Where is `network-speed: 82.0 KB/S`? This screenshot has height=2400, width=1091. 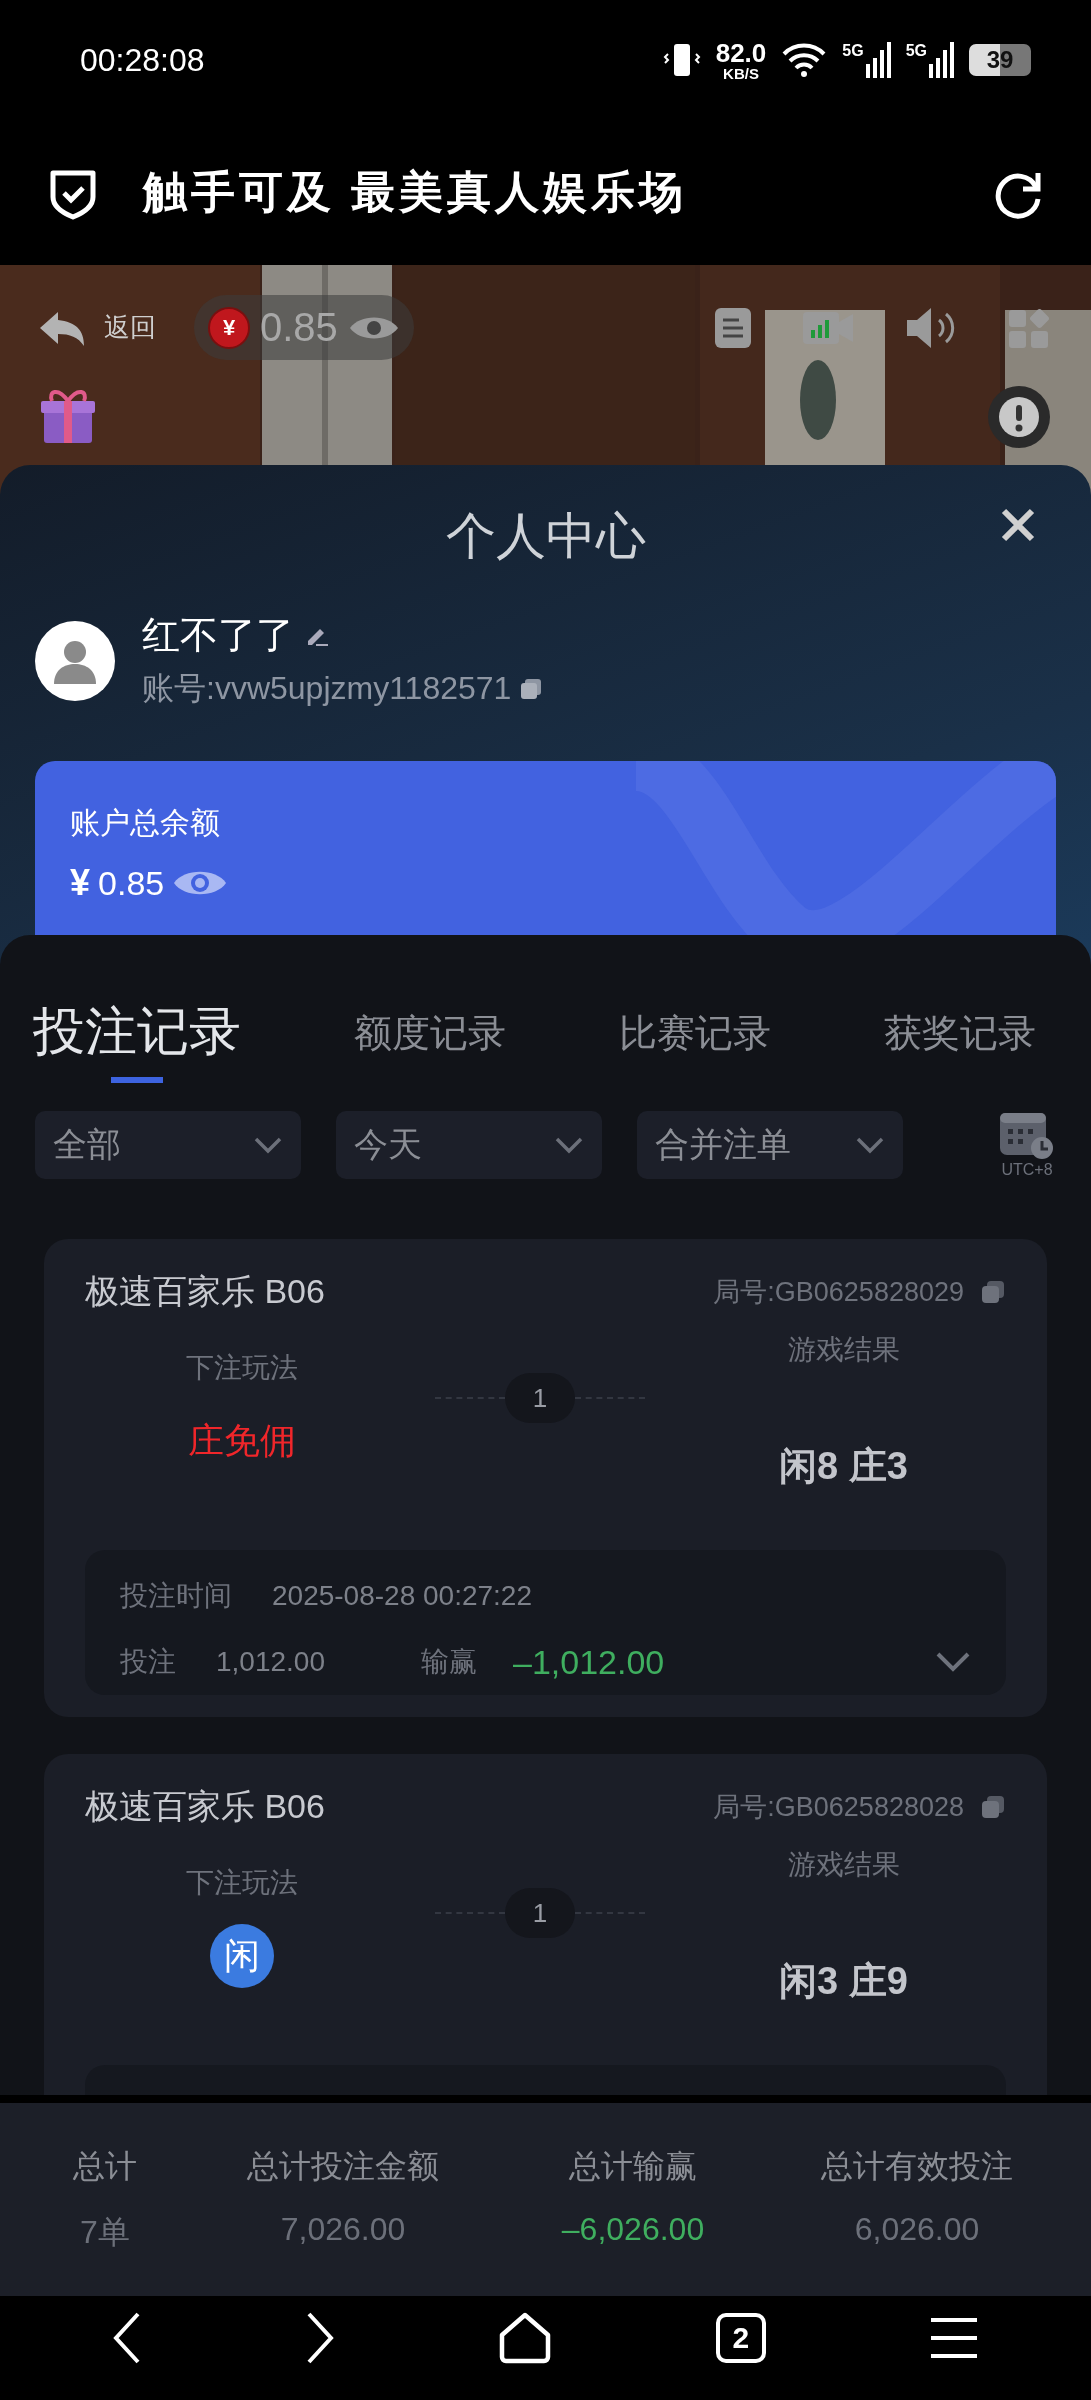
network-speed: 82.0 KB/S is located at coordinates (741, 60).